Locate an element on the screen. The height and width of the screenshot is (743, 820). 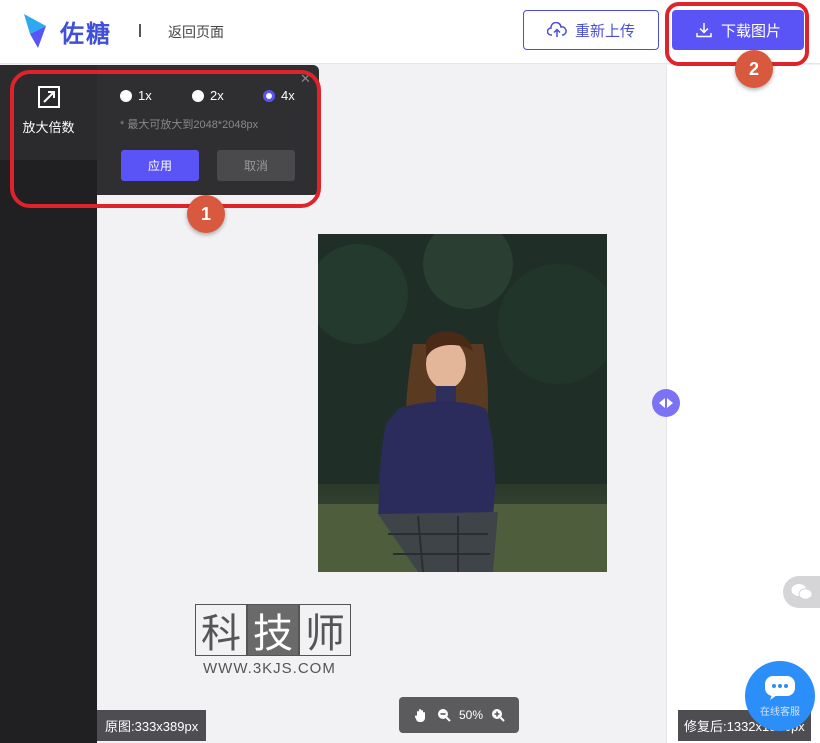
reupload-label: 重新上传 is located at coordinates (604, 31).